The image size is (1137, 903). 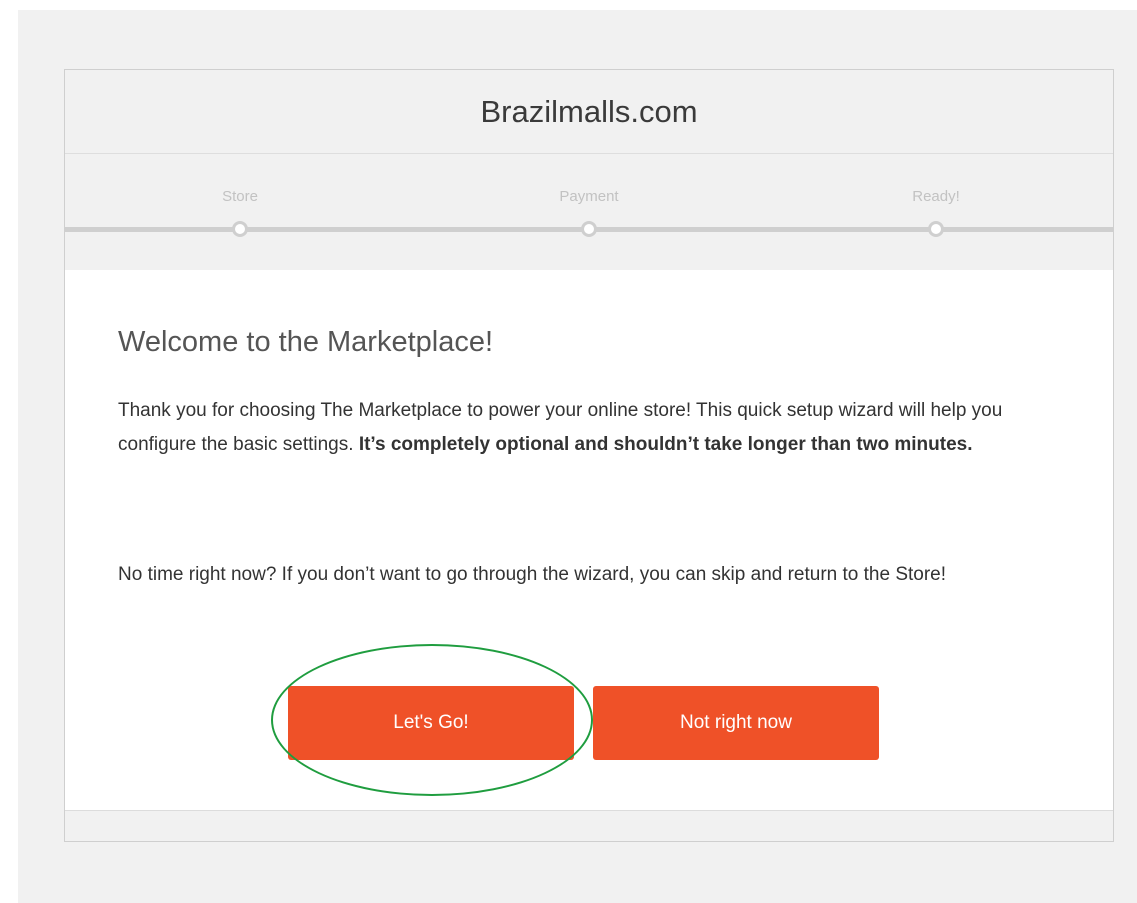 I want to click on step-dot-payment, so click(x=589, y=229).